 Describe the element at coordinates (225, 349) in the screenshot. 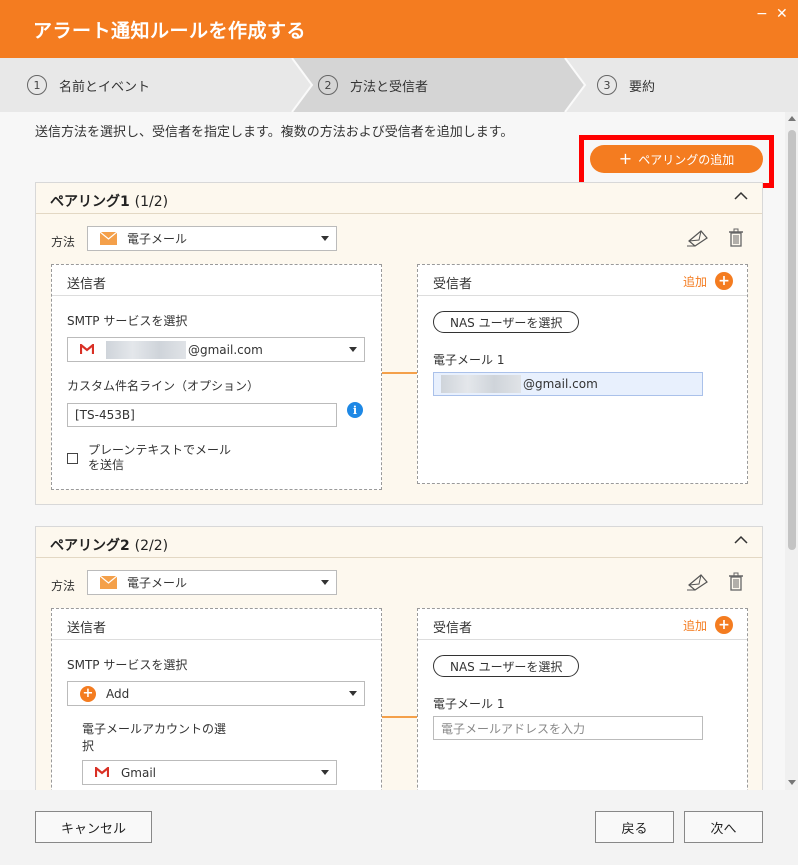

I see `smtp-value: @gmail.com` at that location.